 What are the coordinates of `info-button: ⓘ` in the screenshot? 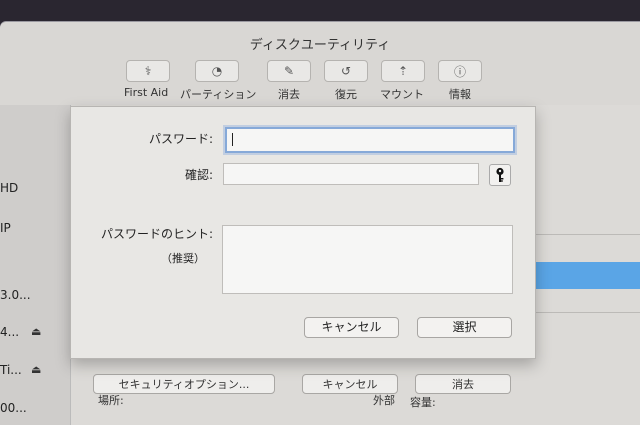 It's located at (460, 71).